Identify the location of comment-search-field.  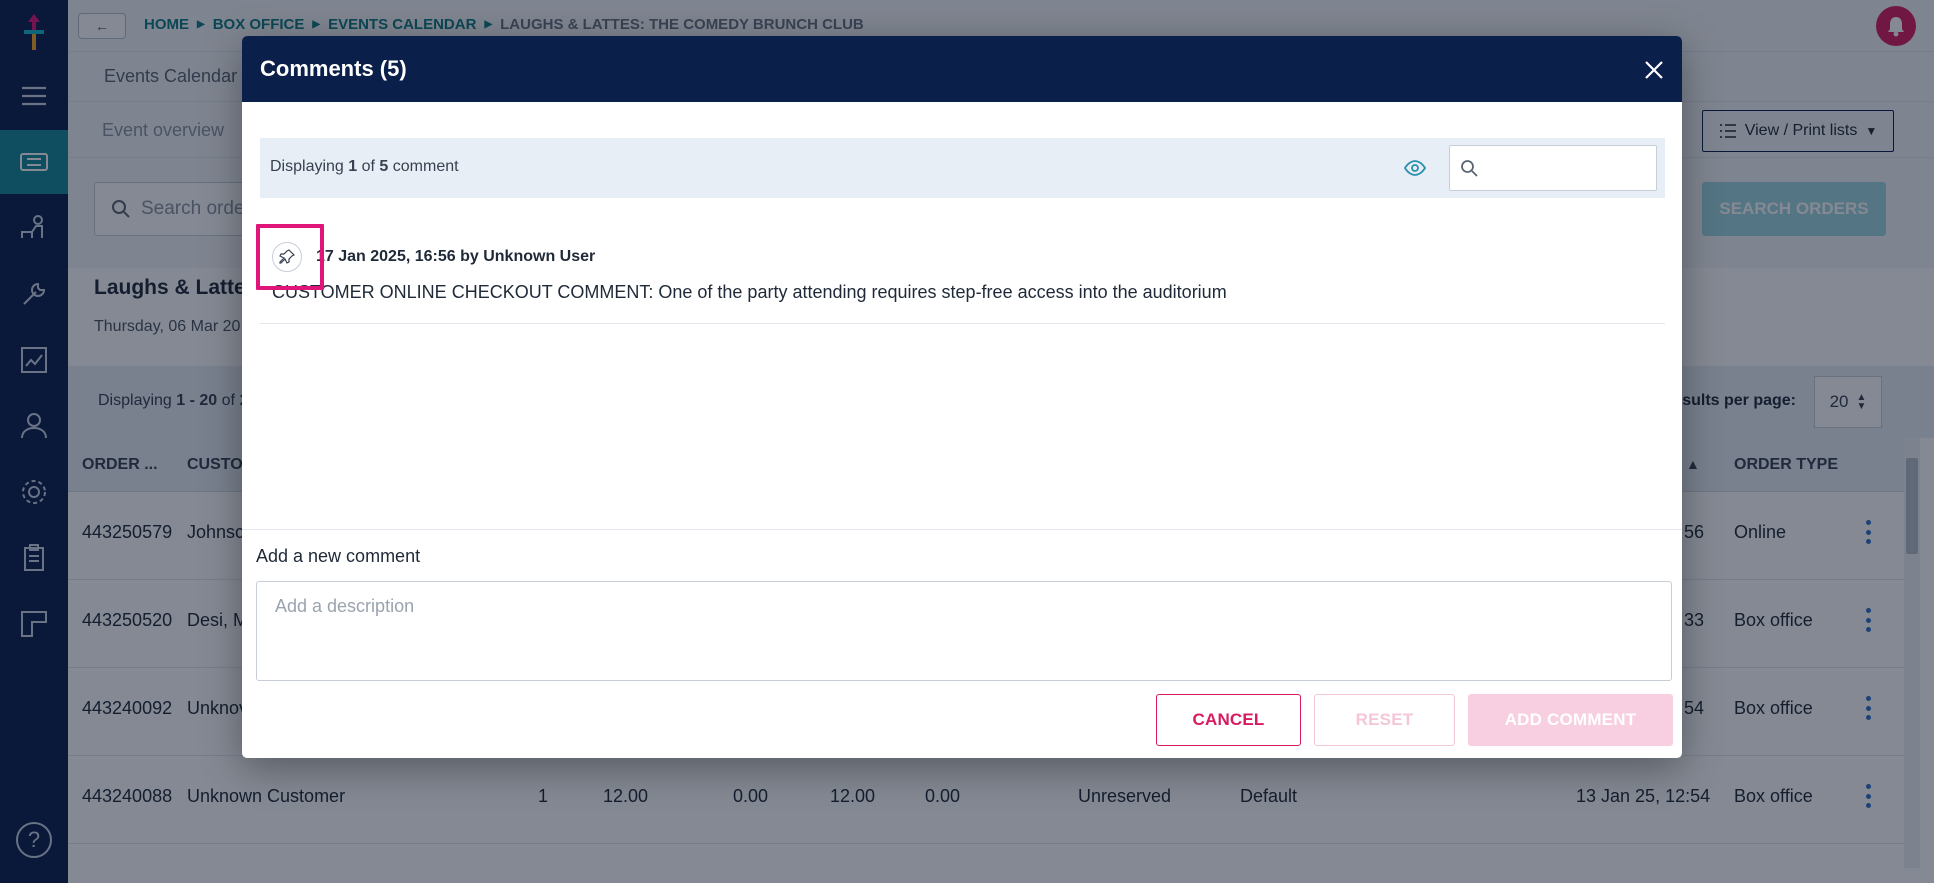
(1553, 168).